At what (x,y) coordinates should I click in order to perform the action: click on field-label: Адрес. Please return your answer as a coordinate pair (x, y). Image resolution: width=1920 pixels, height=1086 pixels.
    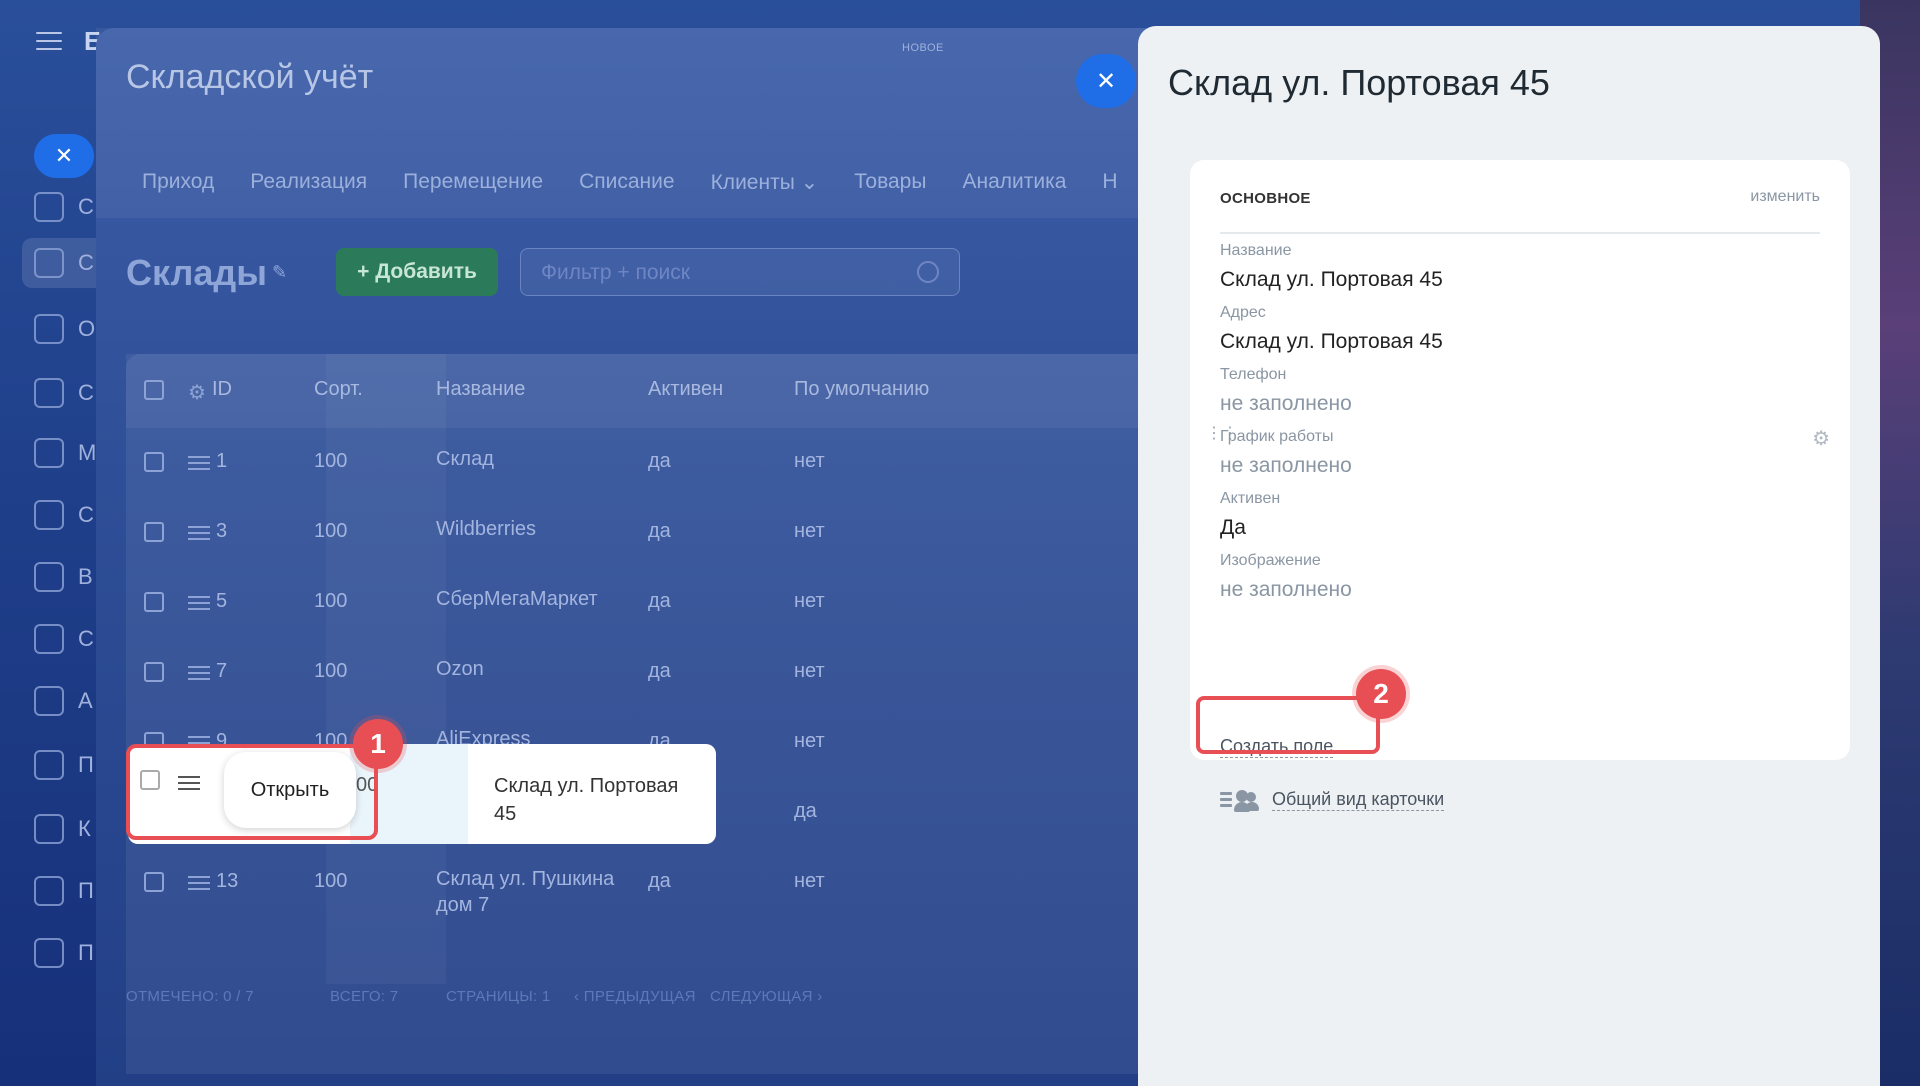
    Looking at the image, I should click on (1243, 312).